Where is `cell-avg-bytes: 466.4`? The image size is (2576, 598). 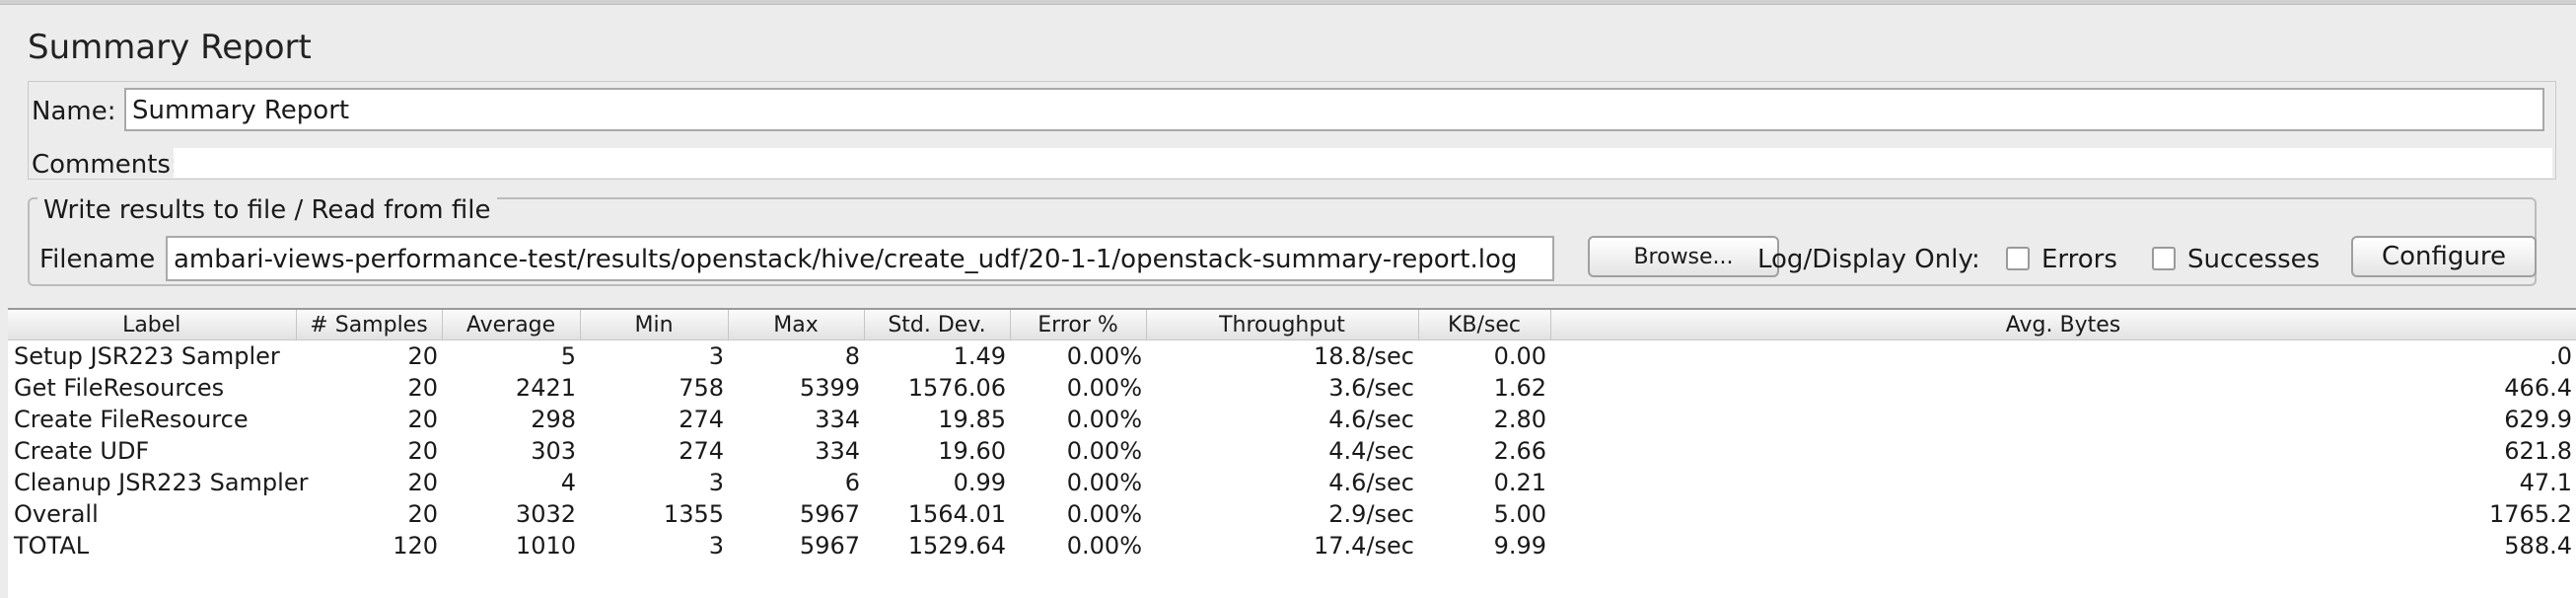 cell-avg-bytes: 466.4 is located at coordinates (2538, 388).